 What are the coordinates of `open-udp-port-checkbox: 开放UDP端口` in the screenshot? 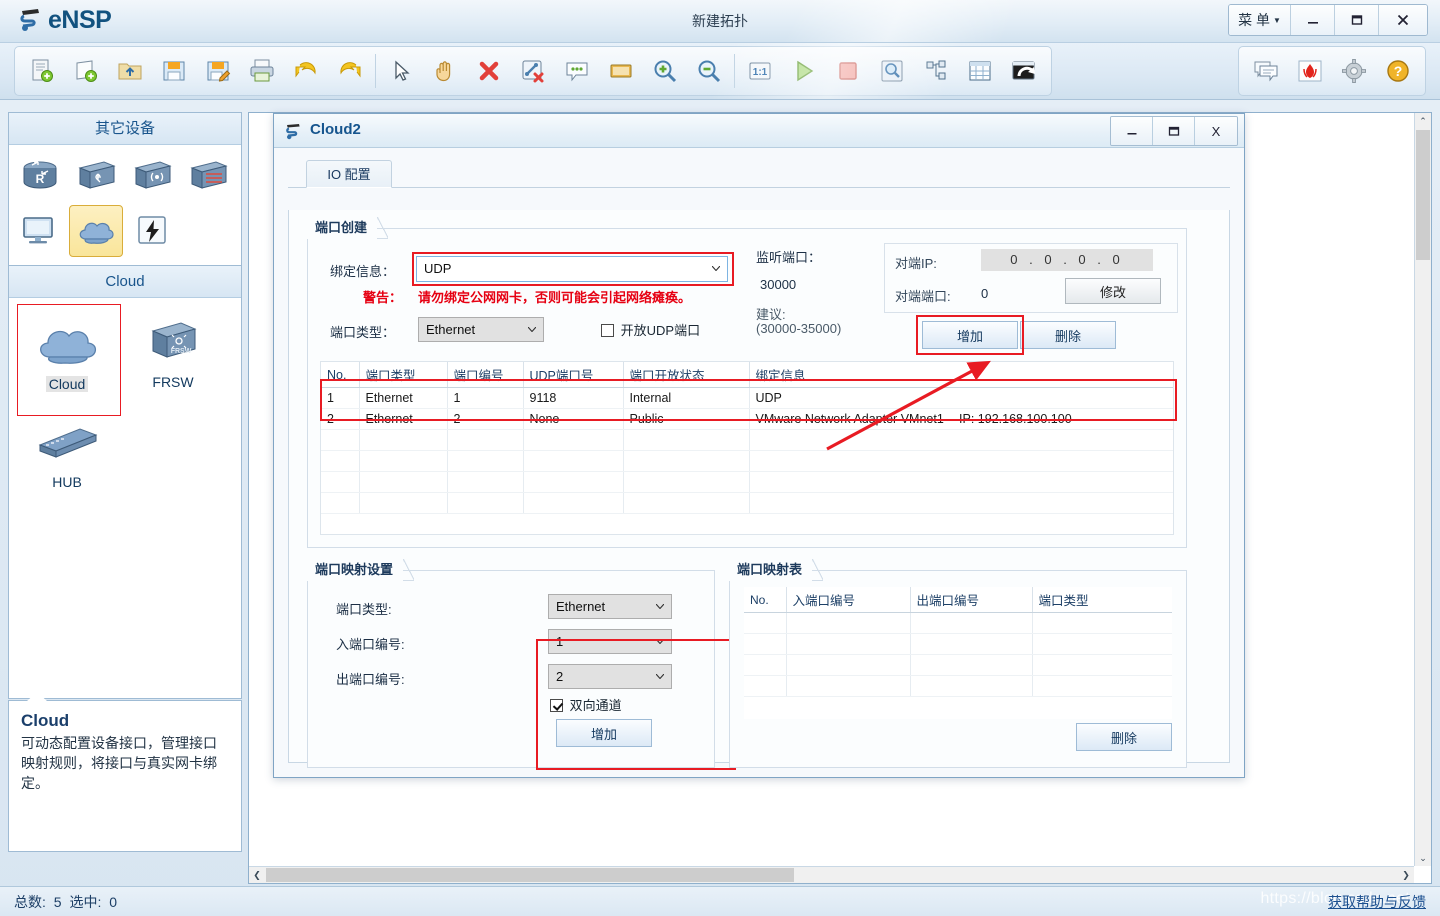 It's located at (650, 329).